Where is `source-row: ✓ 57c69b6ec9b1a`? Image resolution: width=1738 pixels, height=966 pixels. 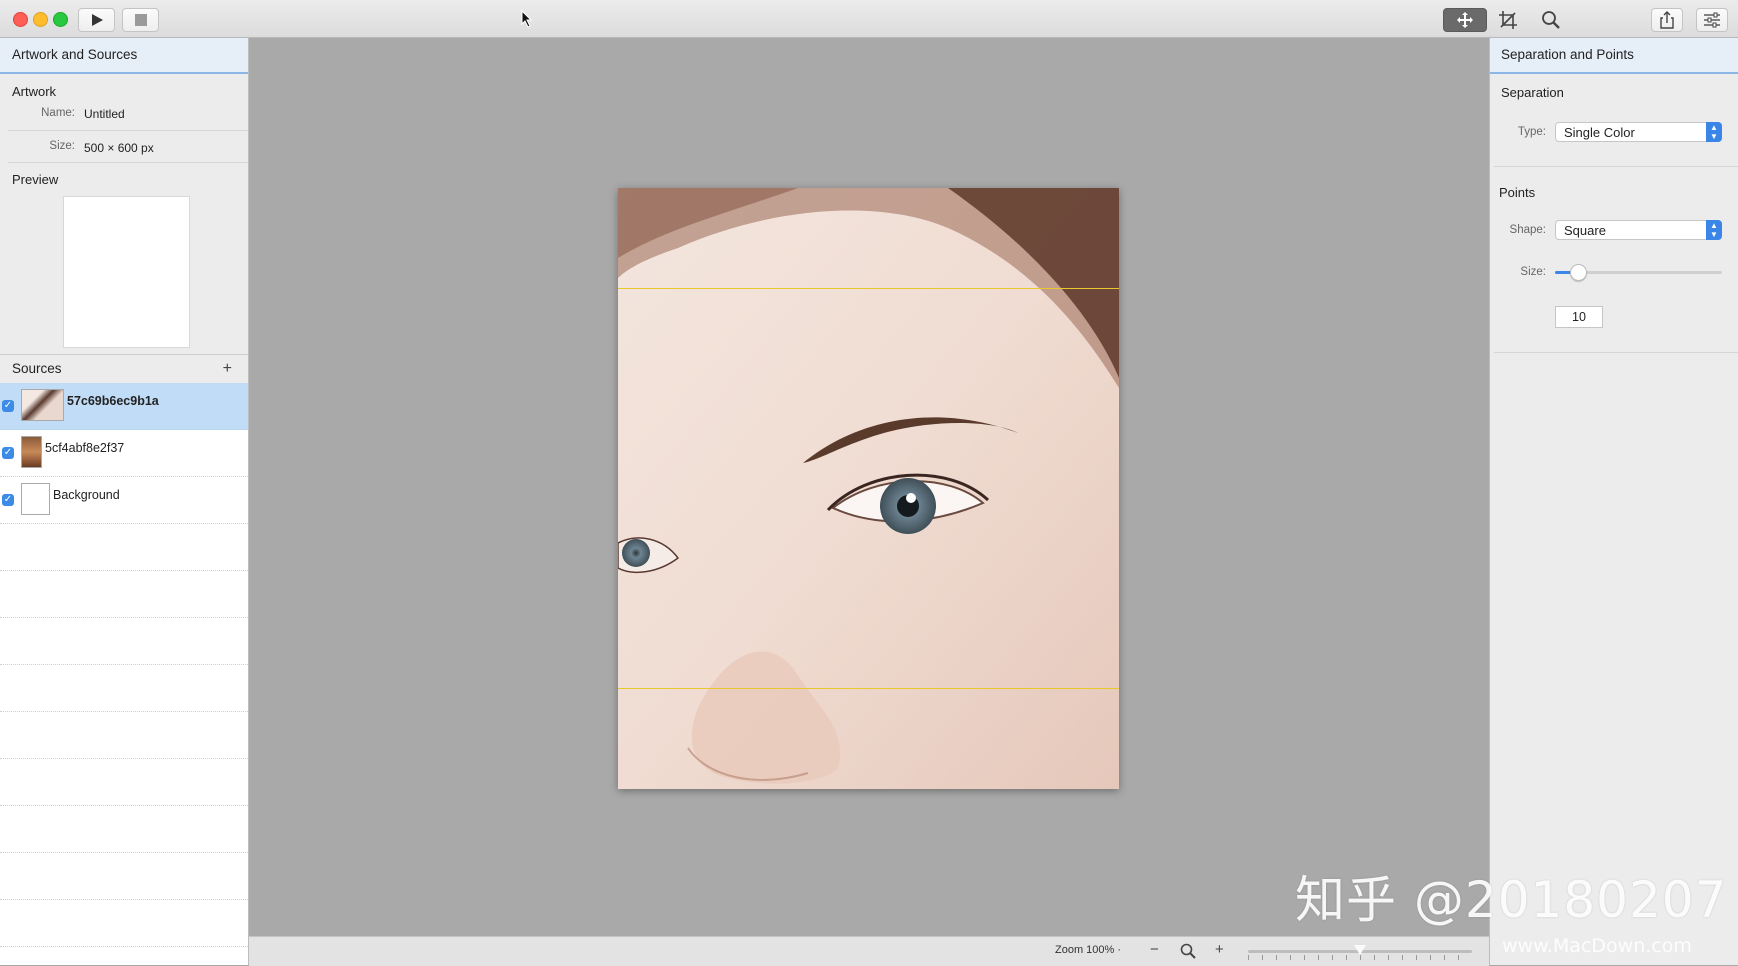 source-row: ✓ 57c69b6ec9b1a is located at coordinates (124, 406).